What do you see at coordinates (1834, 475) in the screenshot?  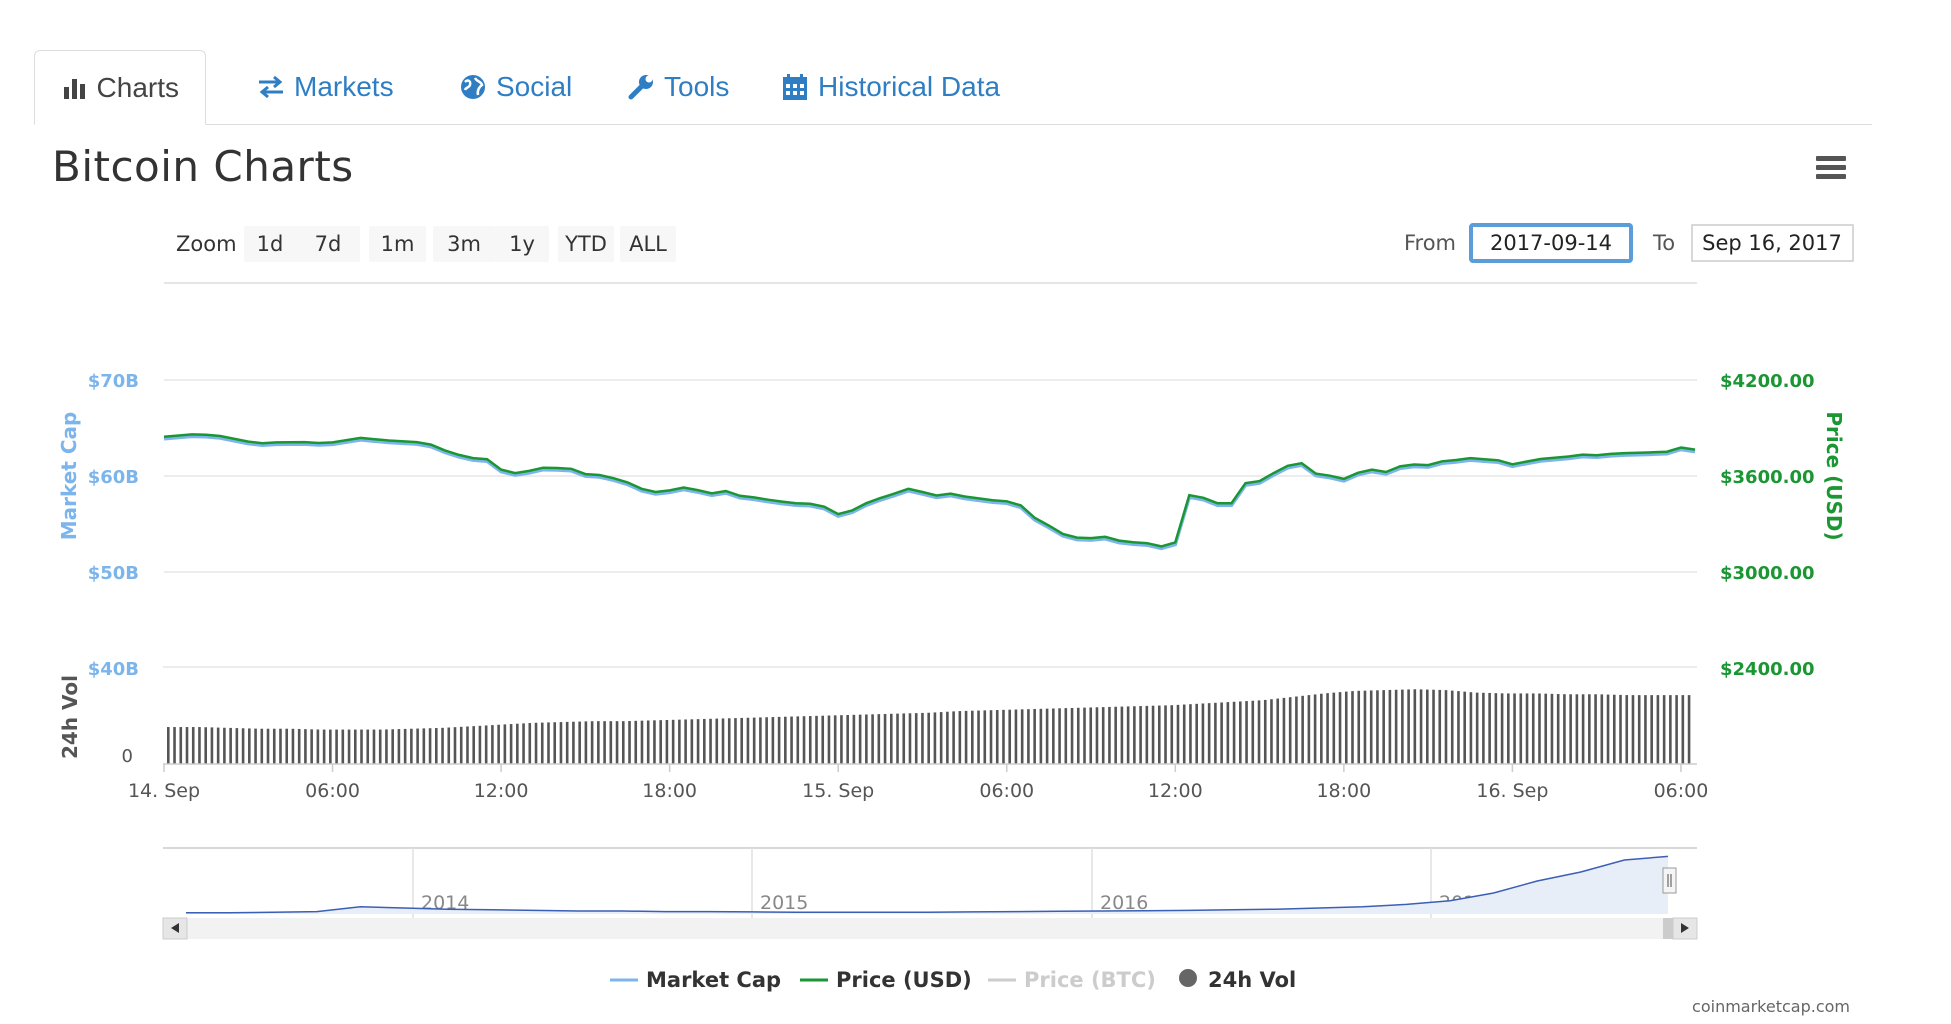 I see `right-axis-label: Price (USD)` at bounding box center [1834, 475].